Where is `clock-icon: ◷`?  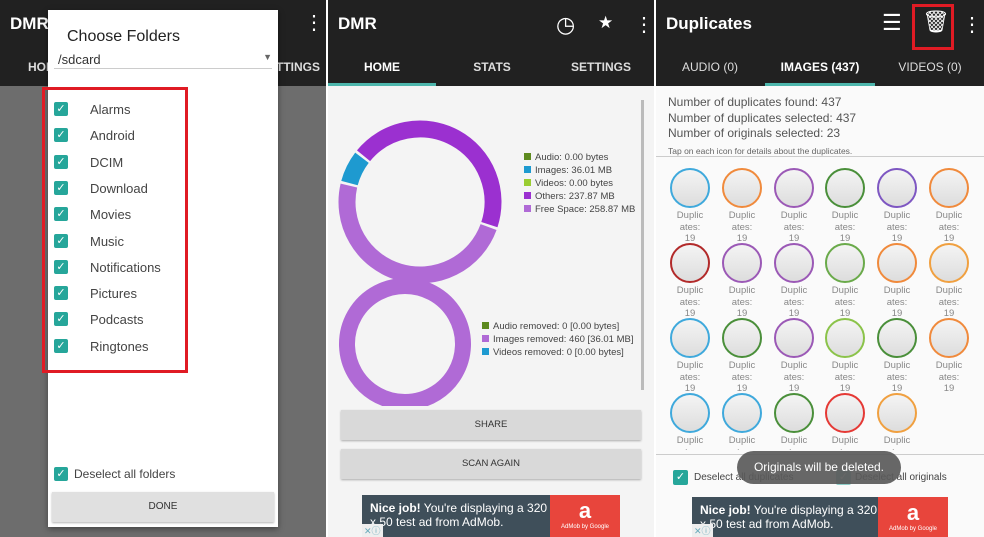 clock-icon: ◷ is located at coordinates (565, 25).